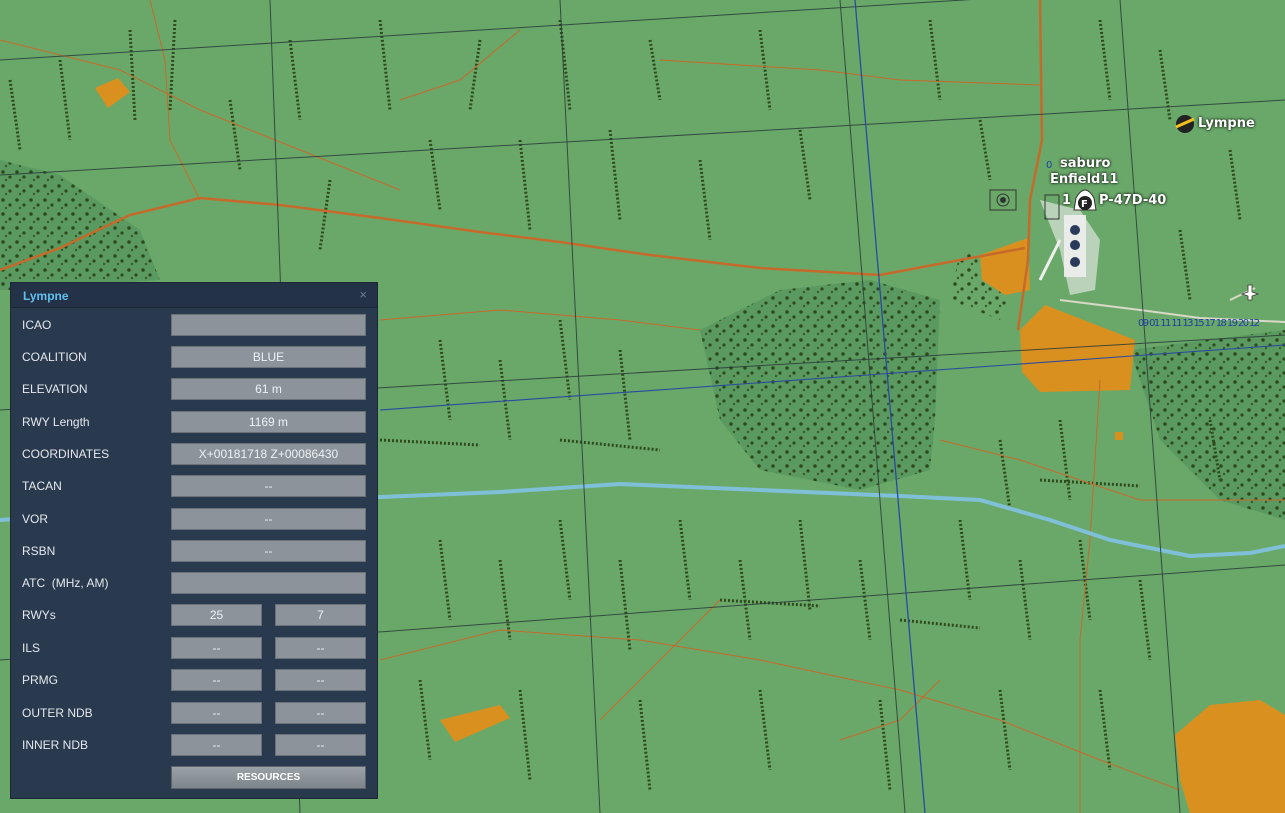 This screenshot has width=1285, height=813. I want to click on row-rwy-length: RWY Length 1169 m, so click(194, 422).